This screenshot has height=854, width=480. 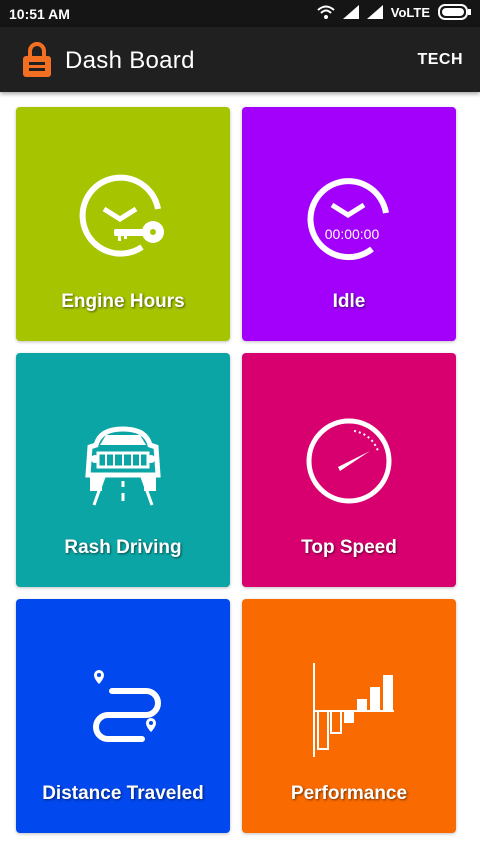 I want to click on car-icon, so click(x=123, y=466).